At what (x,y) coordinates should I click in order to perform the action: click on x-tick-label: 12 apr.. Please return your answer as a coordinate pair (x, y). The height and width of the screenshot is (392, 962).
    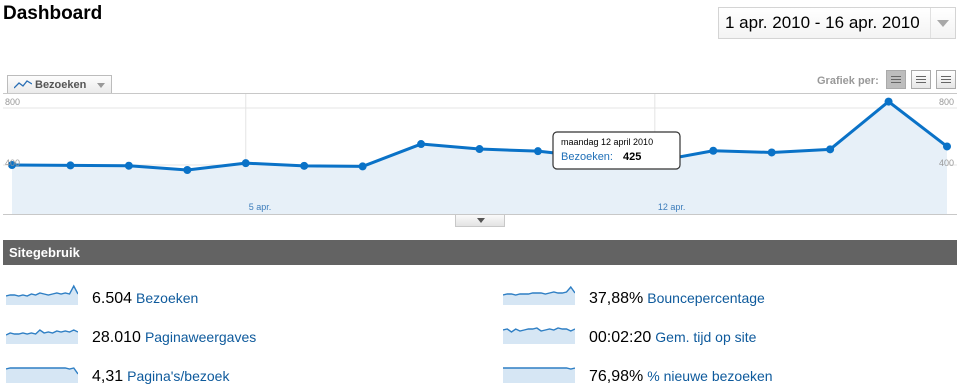
    Looking at the image, I should click on (672, 207).